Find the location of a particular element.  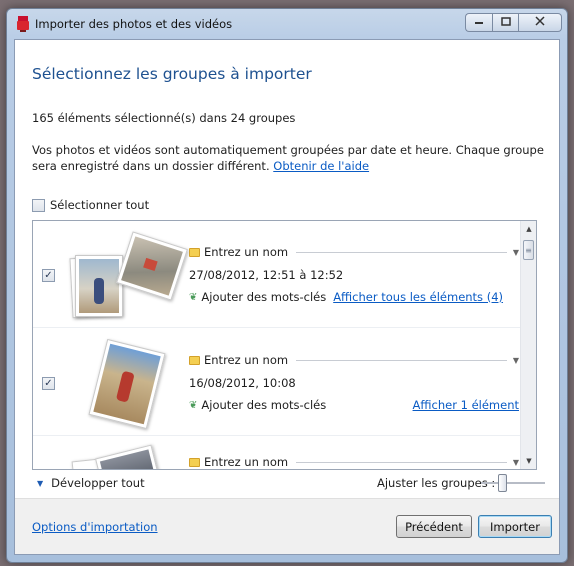

title-bar: Importer des photos et des vidéos is located at coordinates (287, 24).